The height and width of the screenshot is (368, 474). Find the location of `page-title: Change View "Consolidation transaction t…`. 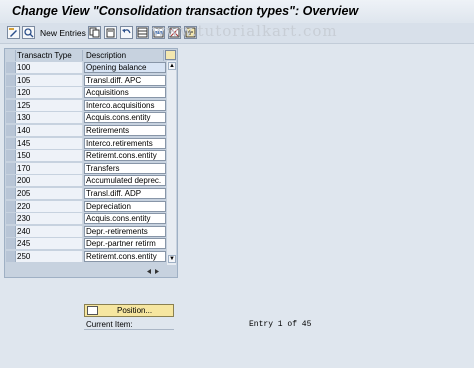

page-title: Change View "Consolidation transaction t… is located at coordinates (185, 11).